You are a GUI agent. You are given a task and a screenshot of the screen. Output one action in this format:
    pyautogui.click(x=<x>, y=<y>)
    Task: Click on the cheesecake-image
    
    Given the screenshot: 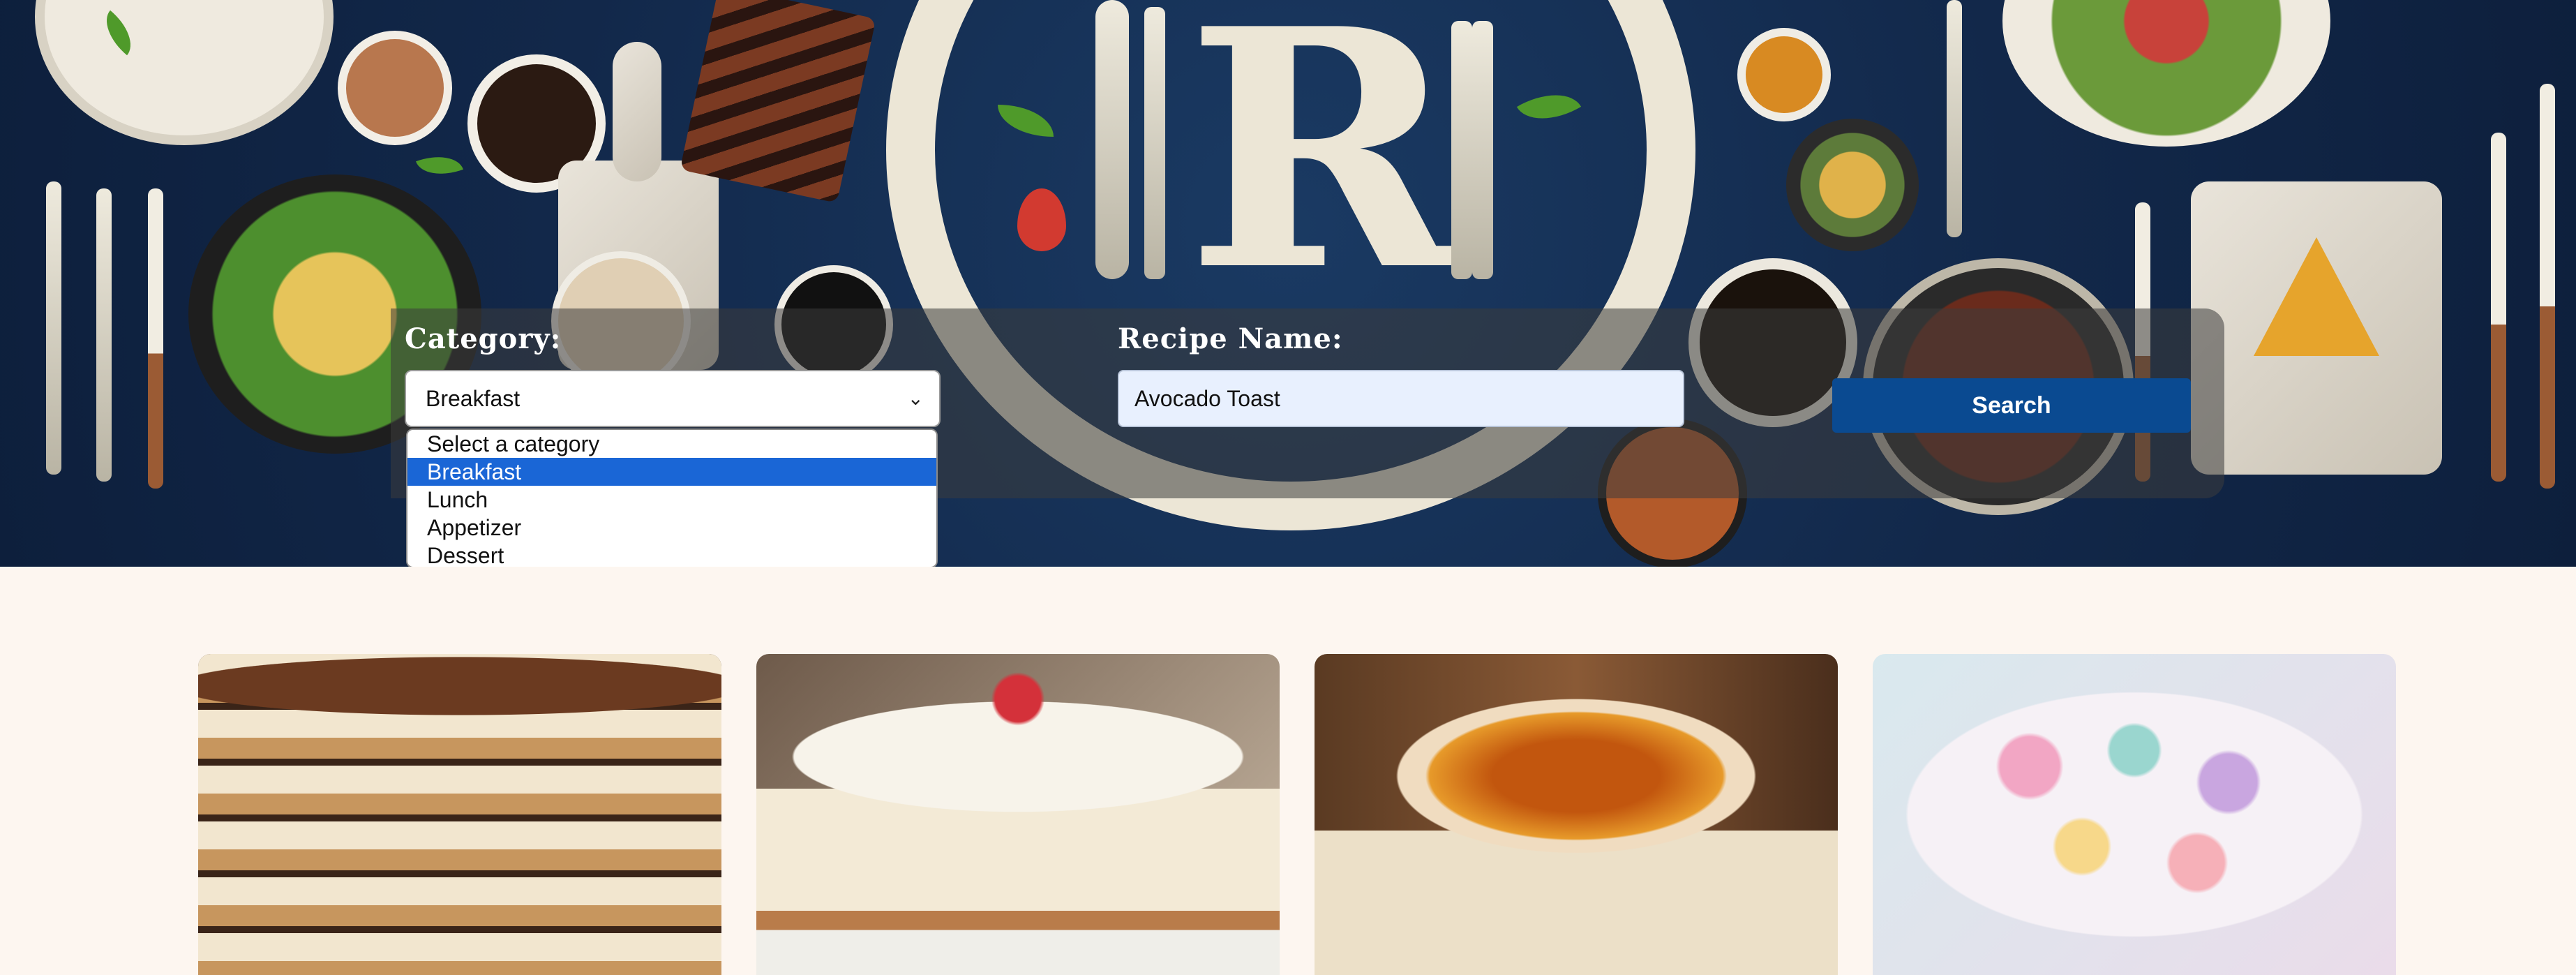 What is the action you would take?
    pyautogui.click(x=1018, y=814)
    